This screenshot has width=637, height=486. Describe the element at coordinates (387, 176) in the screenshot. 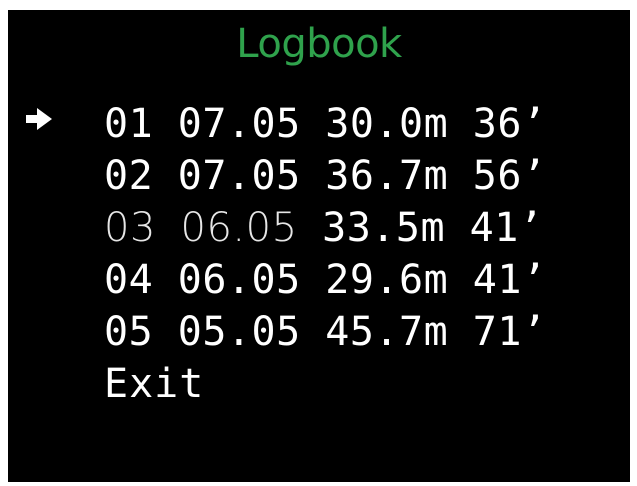

I see `entry-depth: 36.7m` at that location.